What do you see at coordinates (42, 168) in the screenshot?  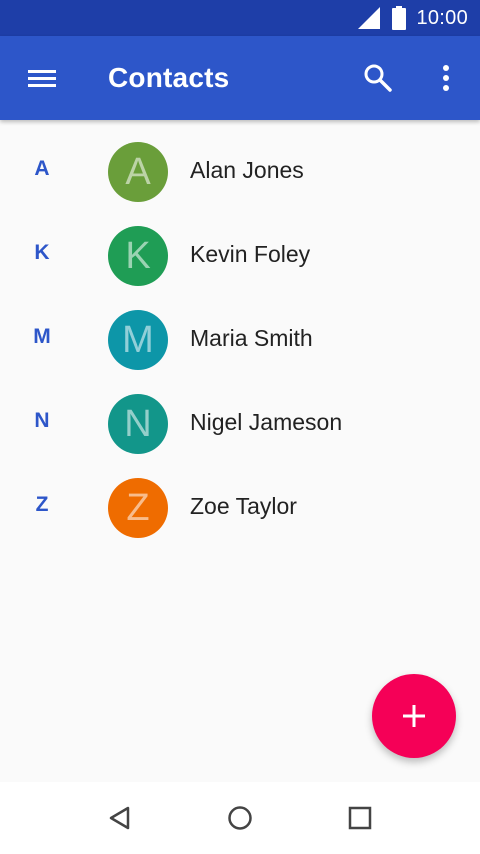 I see `section-letter: A` at bounding box center [42, 168].